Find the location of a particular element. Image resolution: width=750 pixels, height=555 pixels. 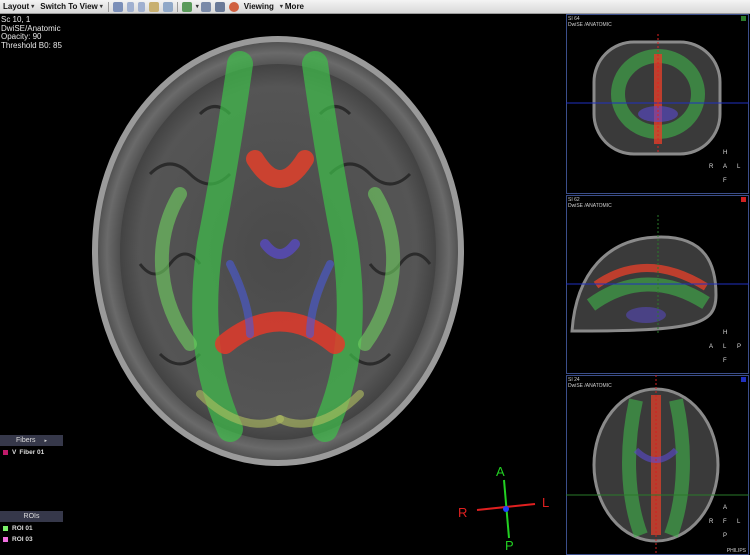

axial-viewport: SI 24 DwiSE /ANATOMIC A R F L P PHILIPS is located at coordinates (657, 465).